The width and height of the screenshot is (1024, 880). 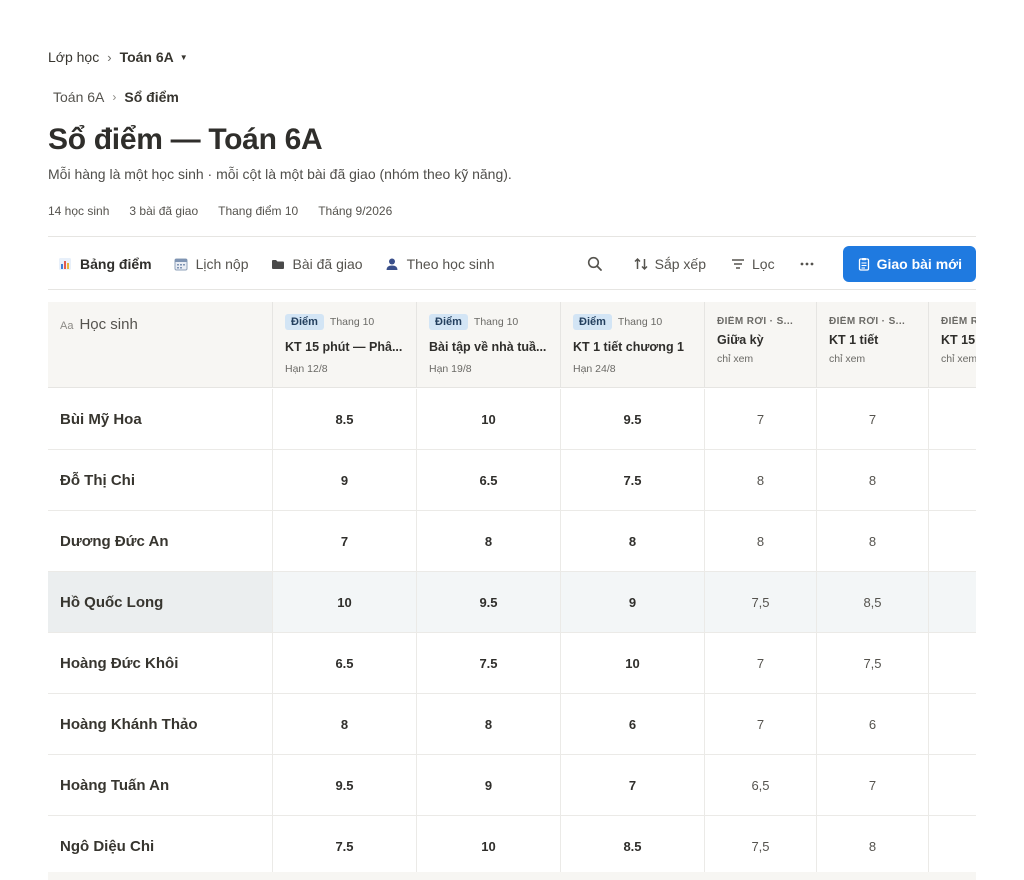 I want to click on student-name: Dương Đức An, so click(x=160, y=541).